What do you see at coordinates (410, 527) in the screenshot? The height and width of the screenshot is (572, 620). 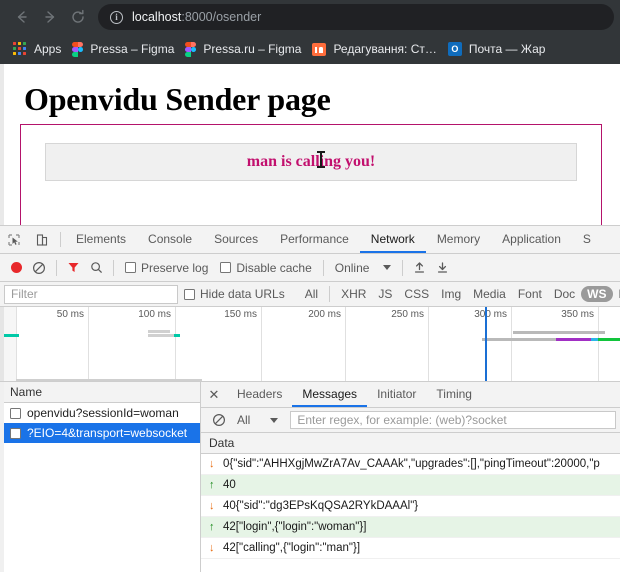 I see `list-item: ↑ 42["login",{"login":"woman"}]` at bounding box center [410, 527].